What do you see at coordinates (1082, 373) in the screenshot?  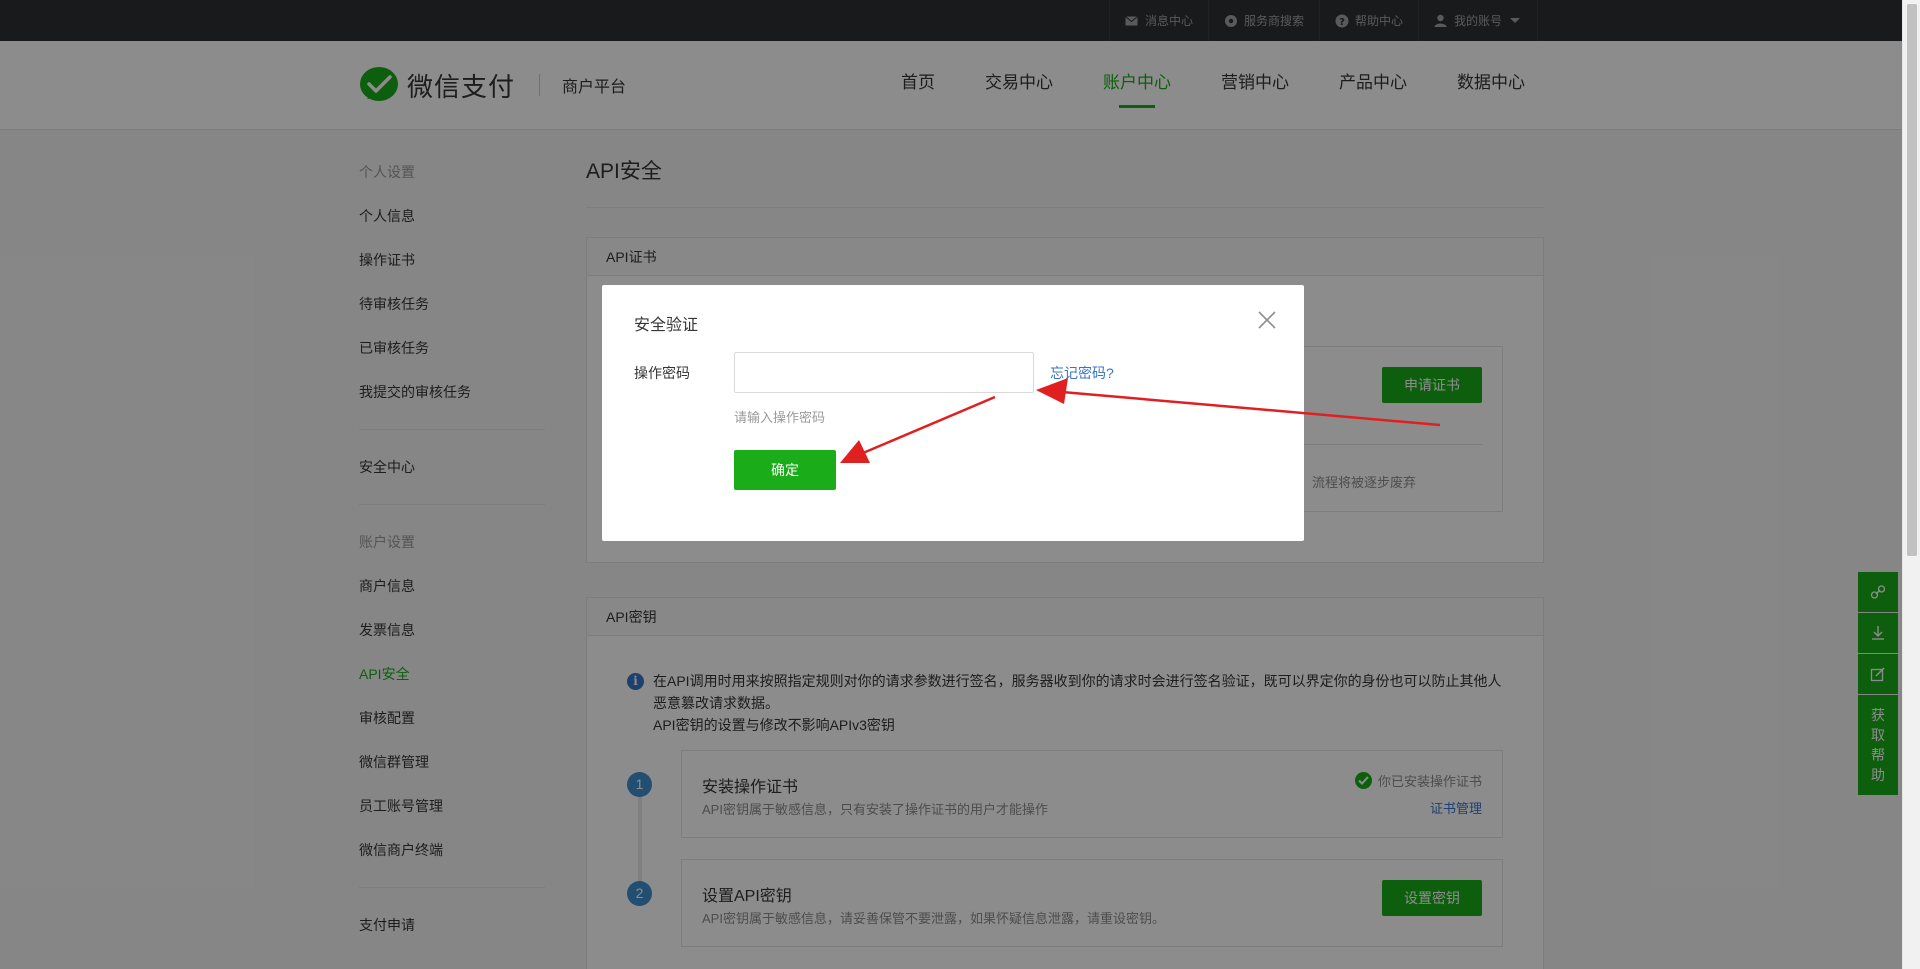 I see `forgot-password-link: 忘记密码?` at bounding box center [1082, 373].